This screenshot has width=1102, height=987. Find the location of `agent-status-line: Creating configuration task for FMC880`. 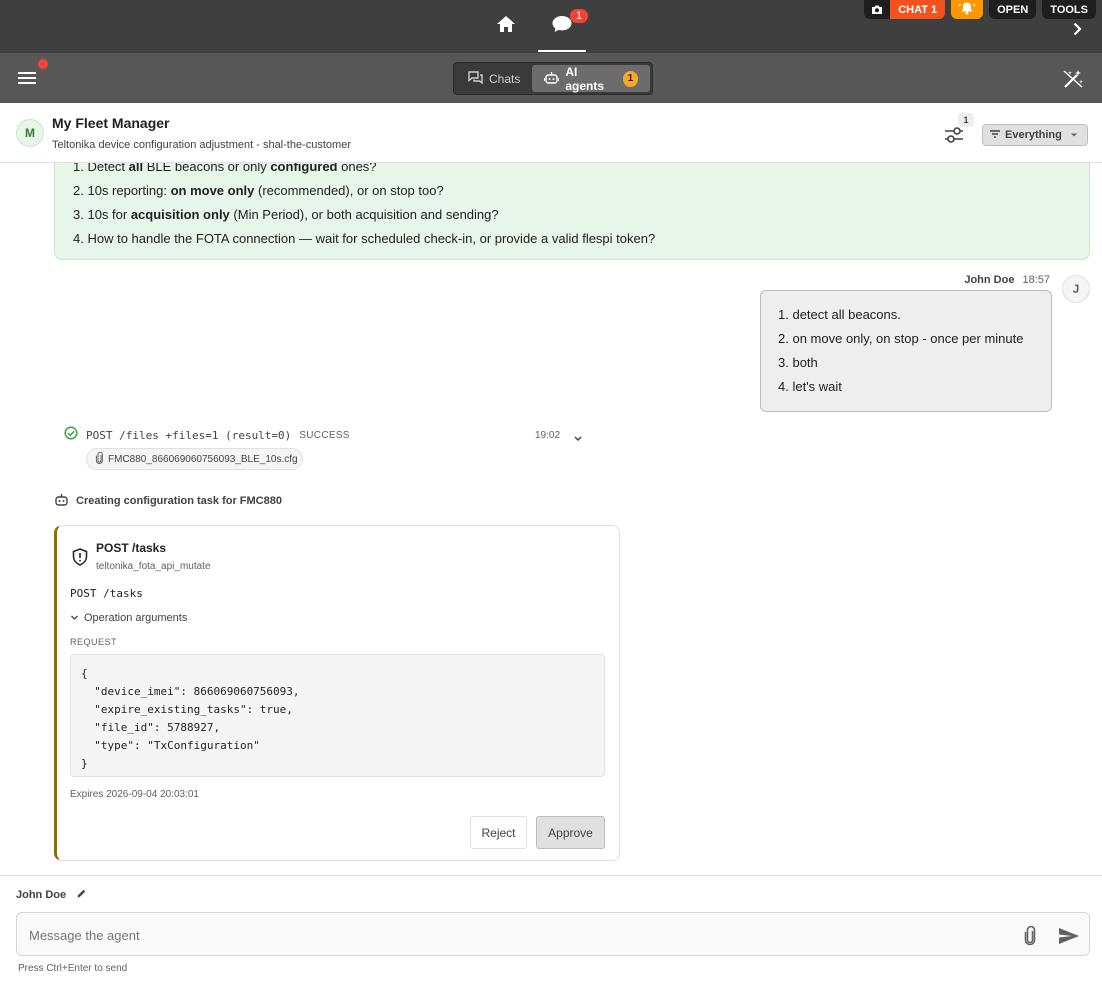

agent-status-line: Creating configuration task for FMC880 is located at coordinates (168, 501).